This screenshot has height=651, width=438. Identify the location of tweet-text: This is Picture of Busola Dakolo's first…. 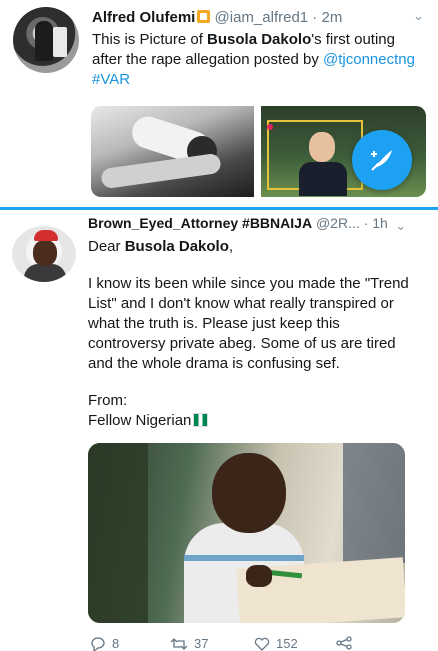
(260, 60).